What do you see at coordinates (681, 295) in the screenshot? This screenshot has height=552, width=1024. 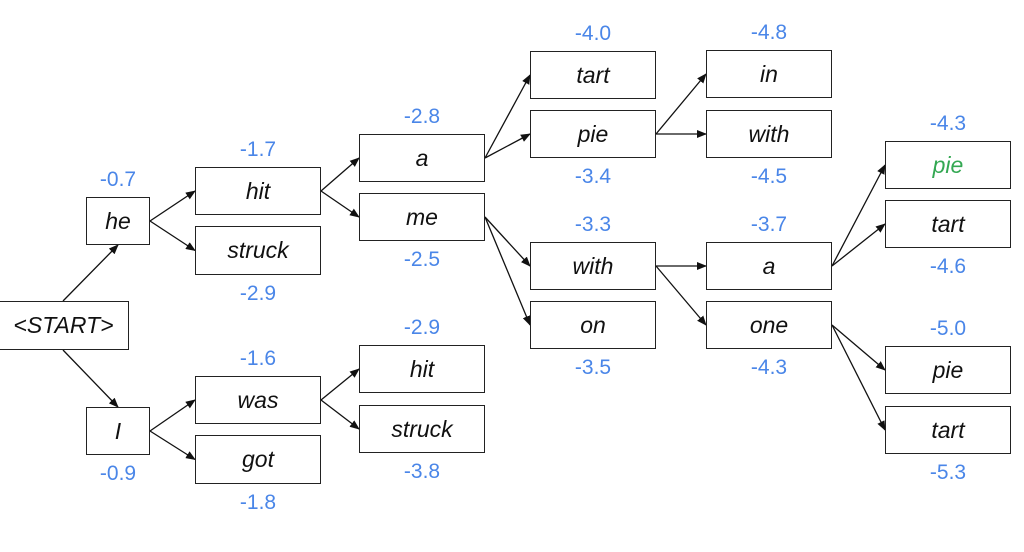 I see `edge-with-one` at bounding box center [681, 295].